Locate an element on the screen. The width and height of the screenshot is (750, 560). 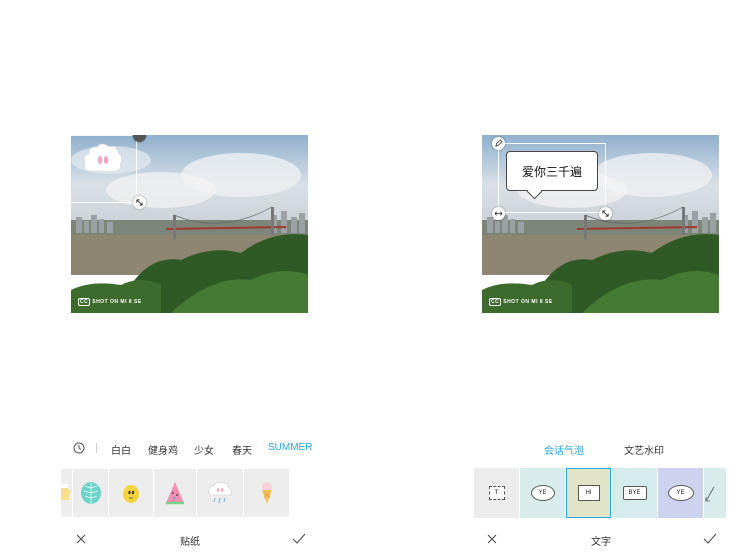
sticker-category-bar: 白白 健身鸡 少女 春天 SUMMER is located at coordinates (190, 448).